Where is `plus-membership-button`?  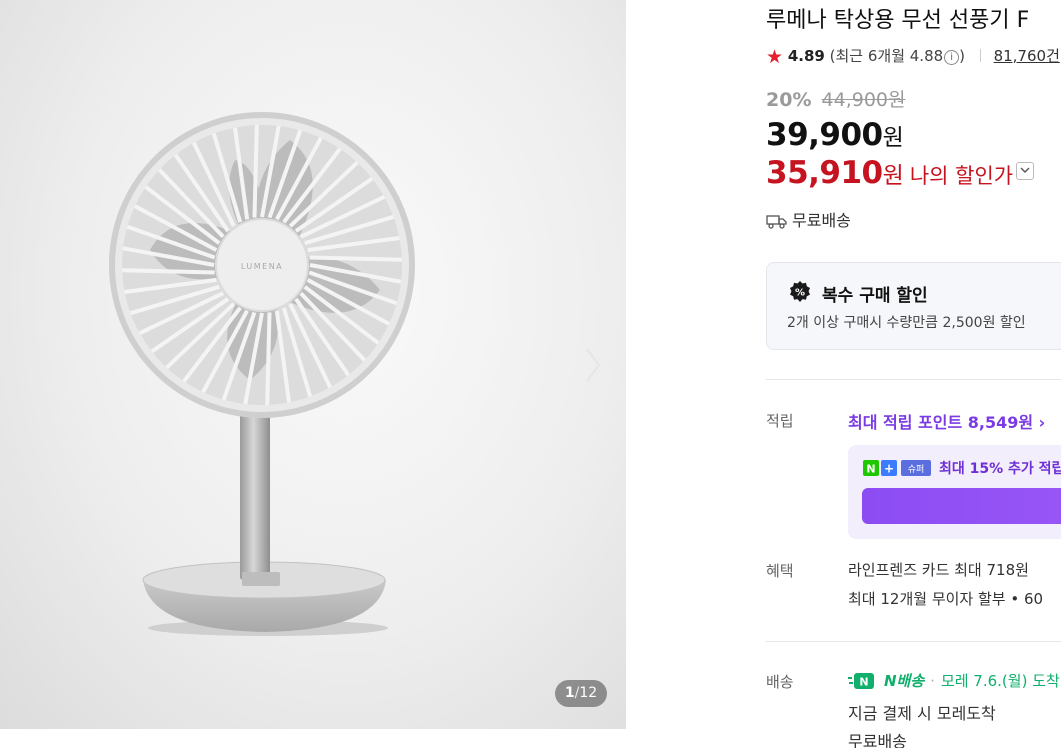 plus-membership-button is located at coordinates (961, 506).